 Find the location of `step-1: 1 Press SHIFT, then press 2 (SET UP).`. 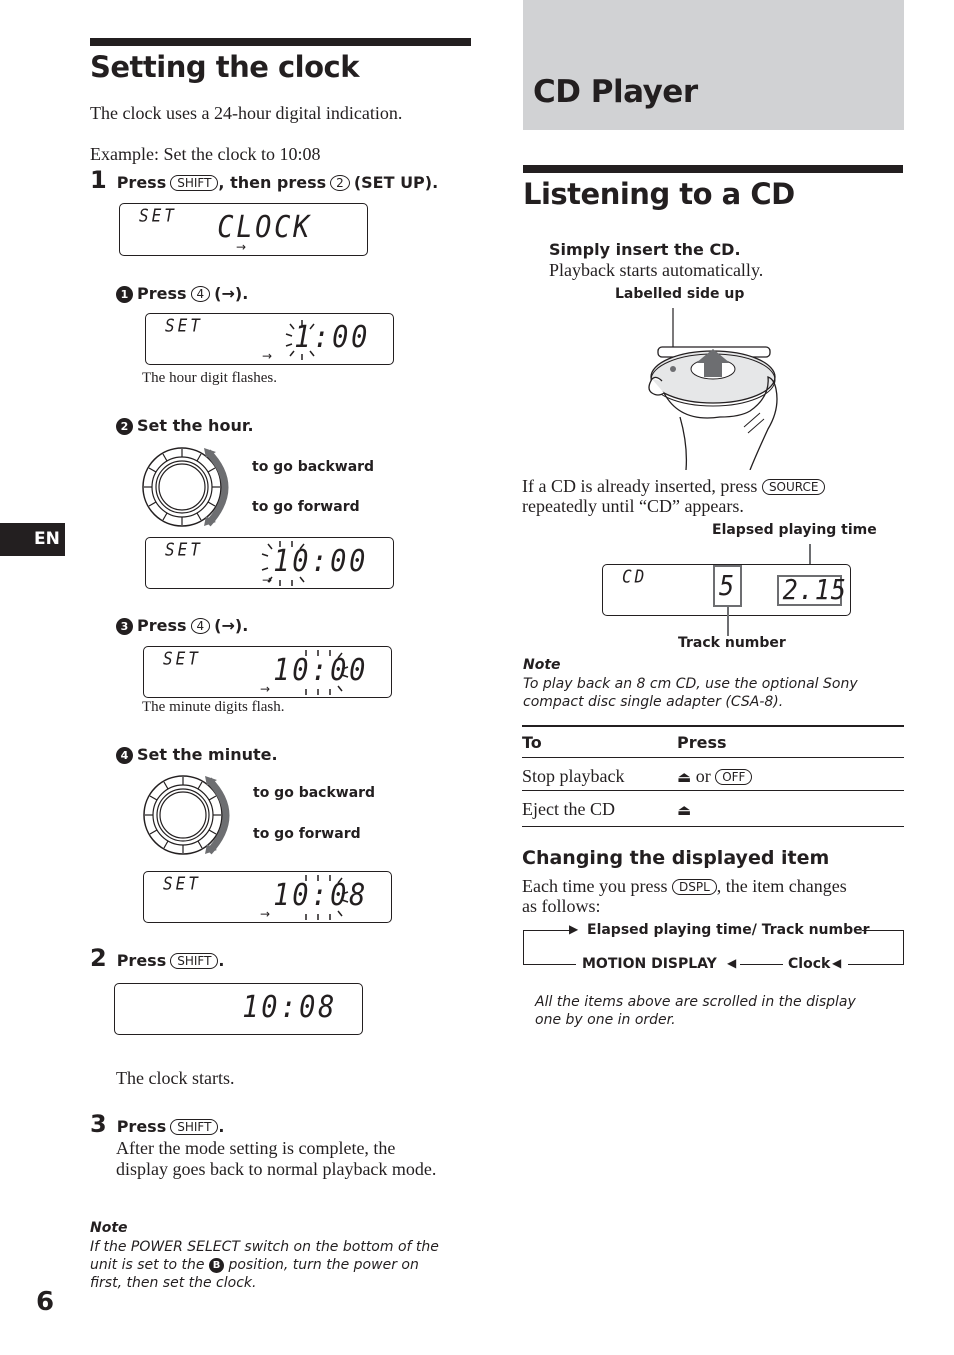

step-1: 1 Press SHIFT, then press 2 (SET UP). is located at coordinates (264, 180).